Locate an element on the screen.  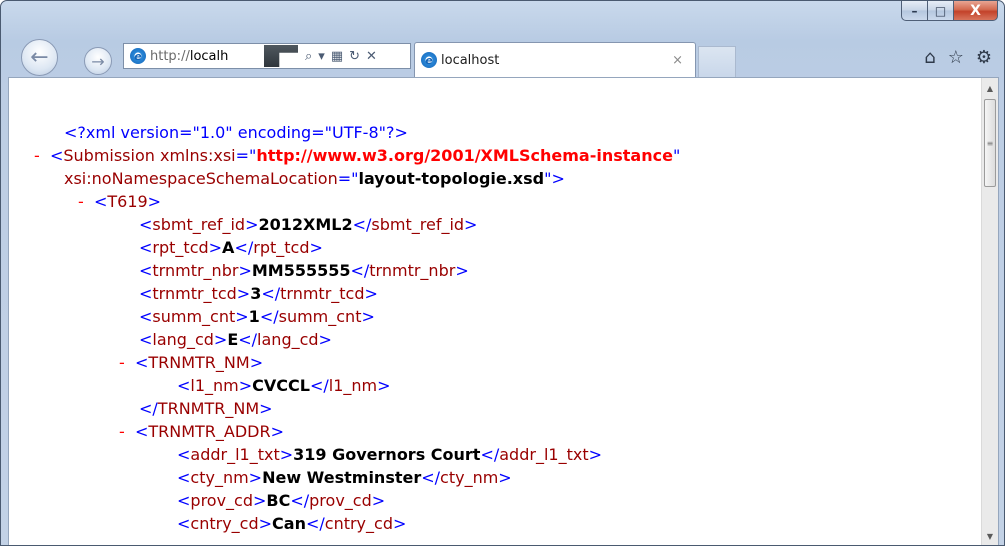
refresh-icon: ↻ is located at coordinates (354, 56).